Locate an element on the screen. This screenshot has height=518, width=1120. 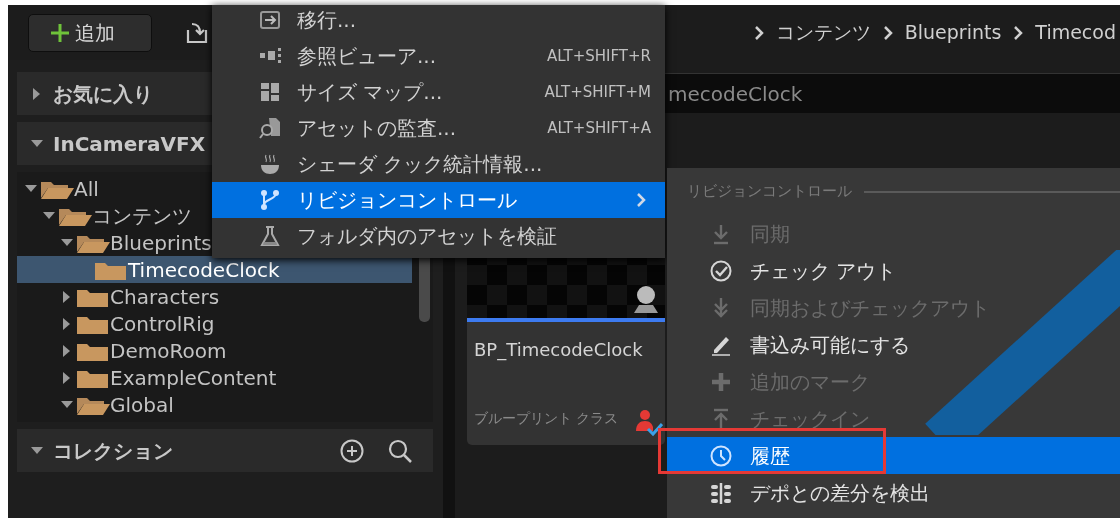
section-title: InCameraVFX is located at coordinates (129, 144).